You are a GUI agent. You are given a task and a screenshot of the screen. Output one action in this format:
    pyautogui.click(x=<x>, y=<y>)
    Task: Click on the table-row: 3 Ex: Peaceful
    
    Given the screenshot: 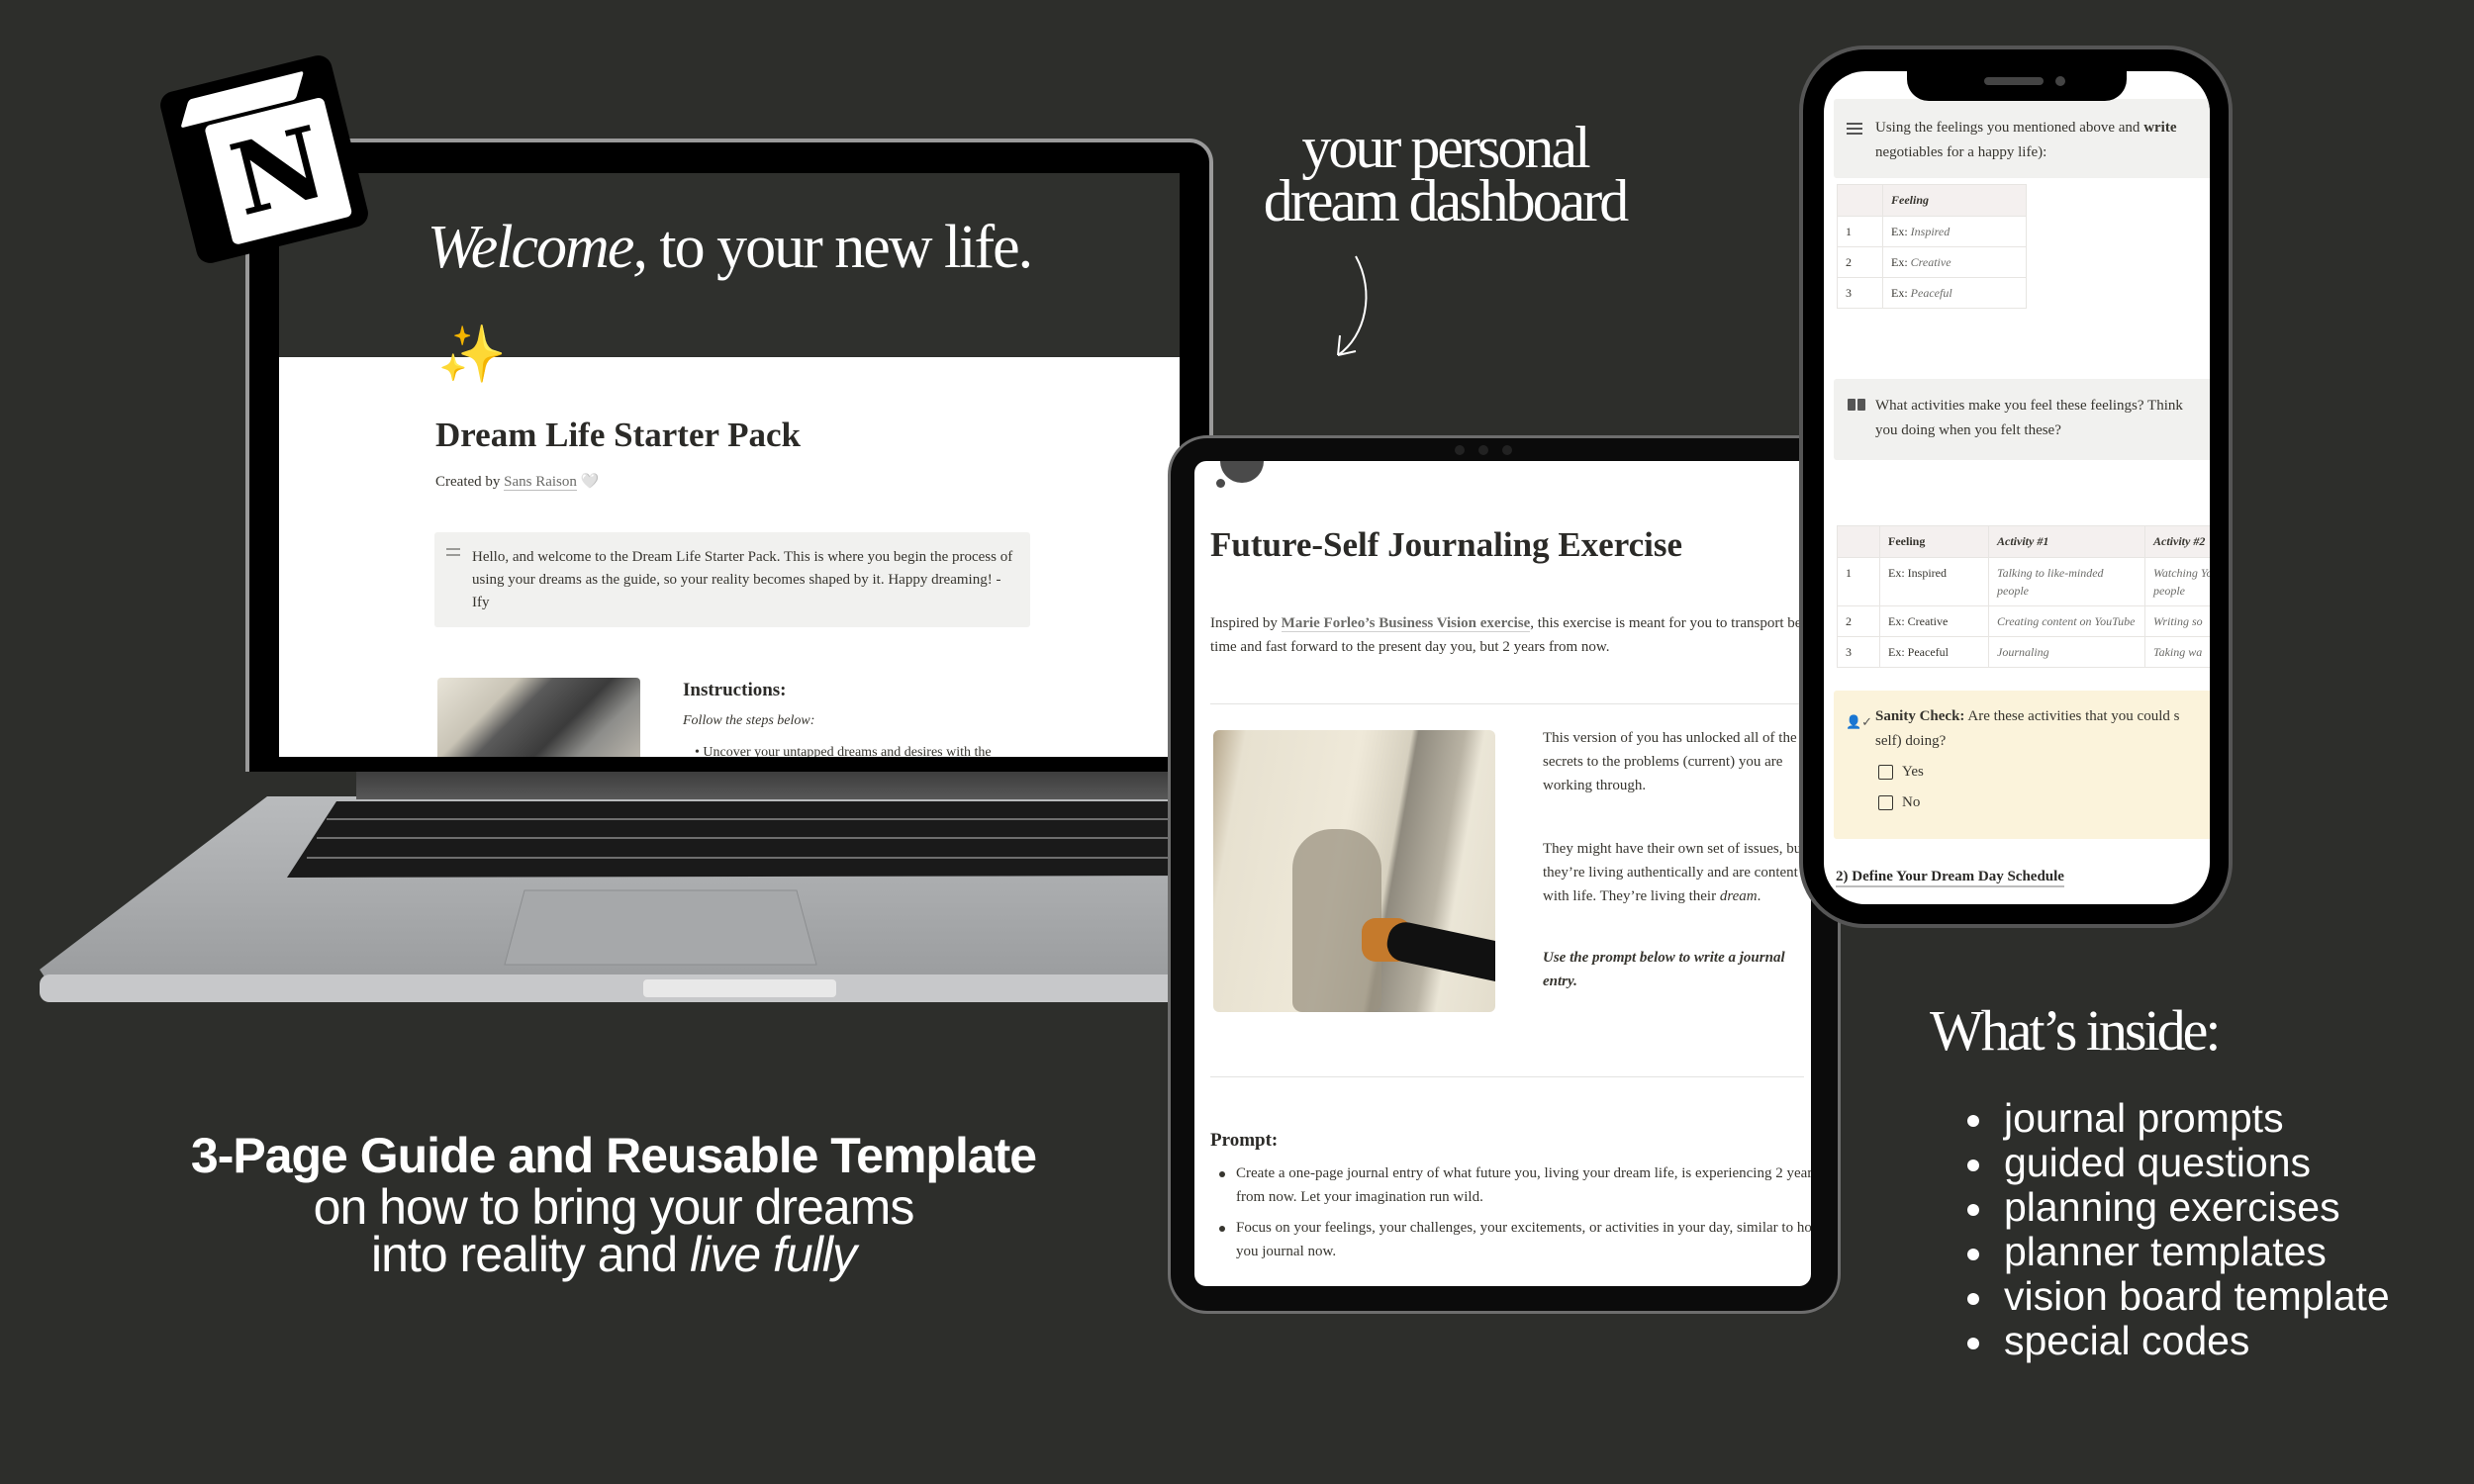 What is the action you would take?
    pyautogui.click(x=1932, y=293)
    